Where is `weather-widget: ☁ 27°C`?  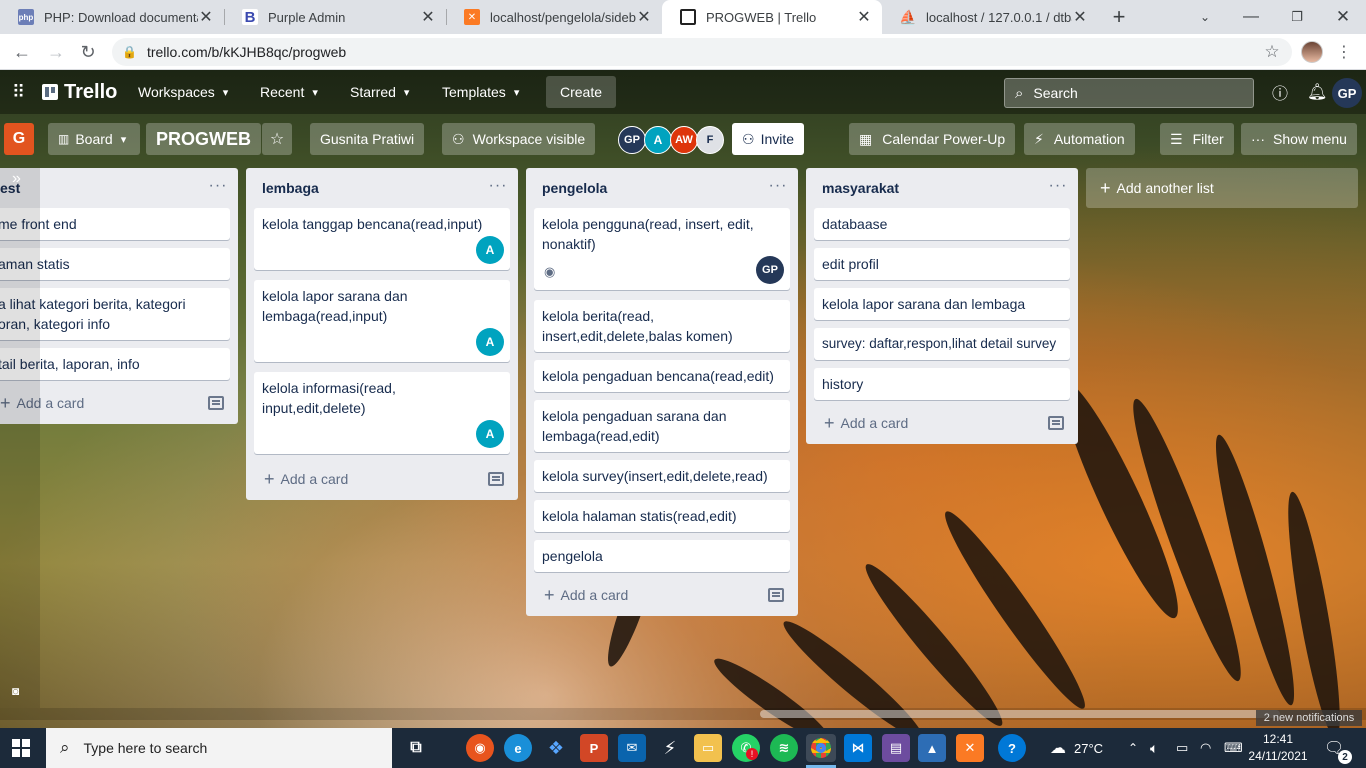 weather-widget: ☁ 27°C is located at coordinates (1076, 748).